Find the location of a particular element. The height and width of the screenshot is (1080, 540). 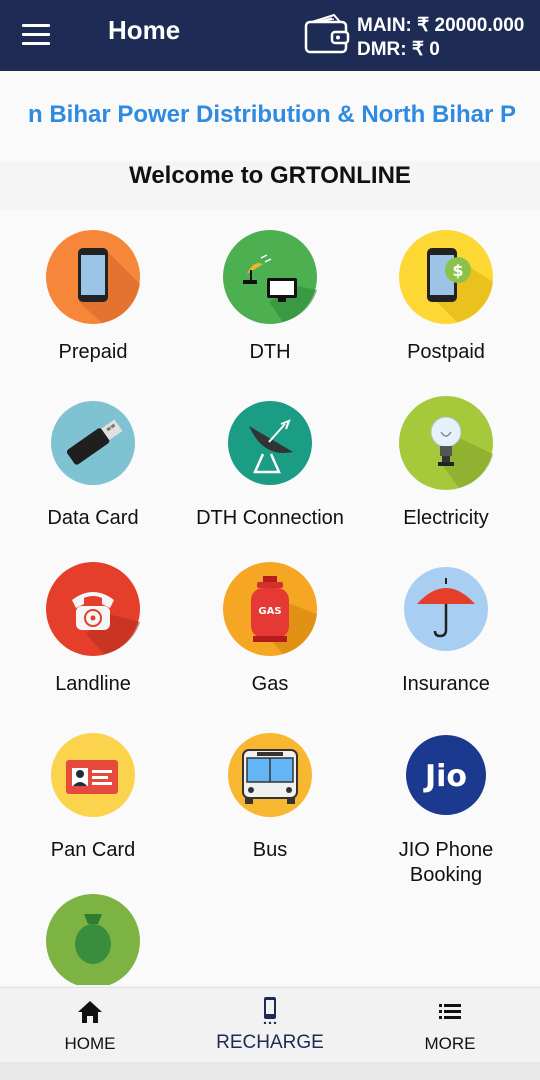

gas-cylinder-icon: GAS is located at coordinates (270, 609).